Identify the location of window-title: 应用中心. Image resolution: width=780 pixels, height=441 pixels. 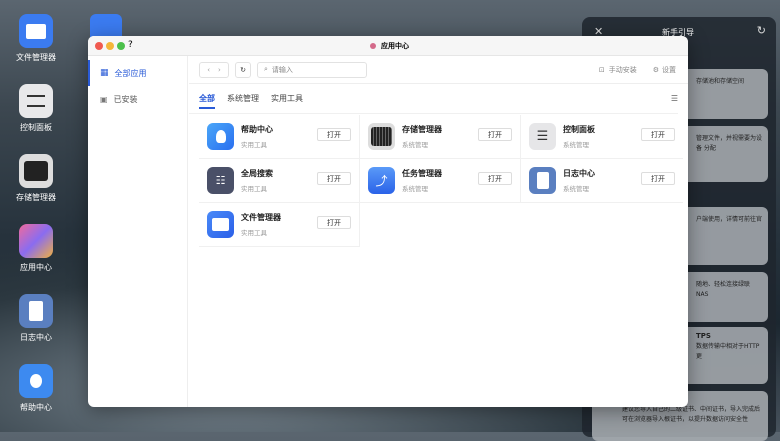
(395, 46).